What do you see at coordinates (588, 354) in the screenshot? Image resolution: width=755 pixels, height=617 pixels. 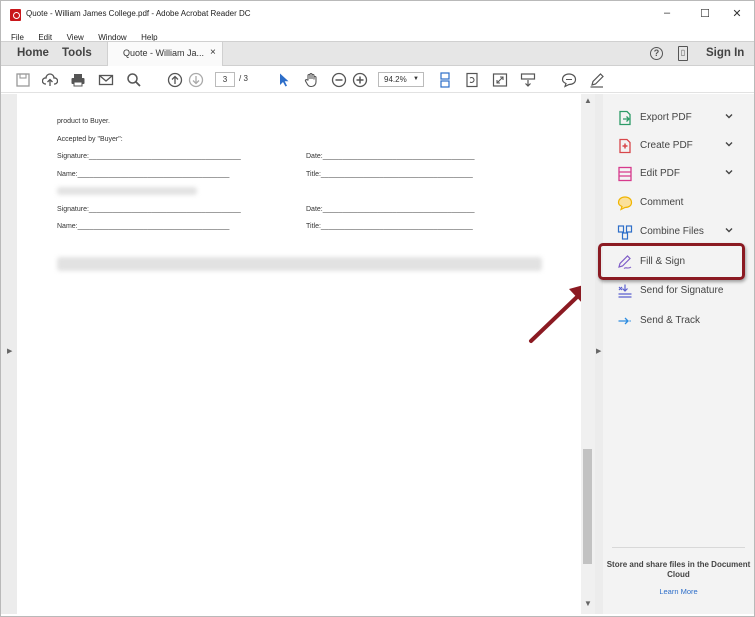 I see `vertical-scrollbar: ▲ ▼` at bounding box center [588, 354].